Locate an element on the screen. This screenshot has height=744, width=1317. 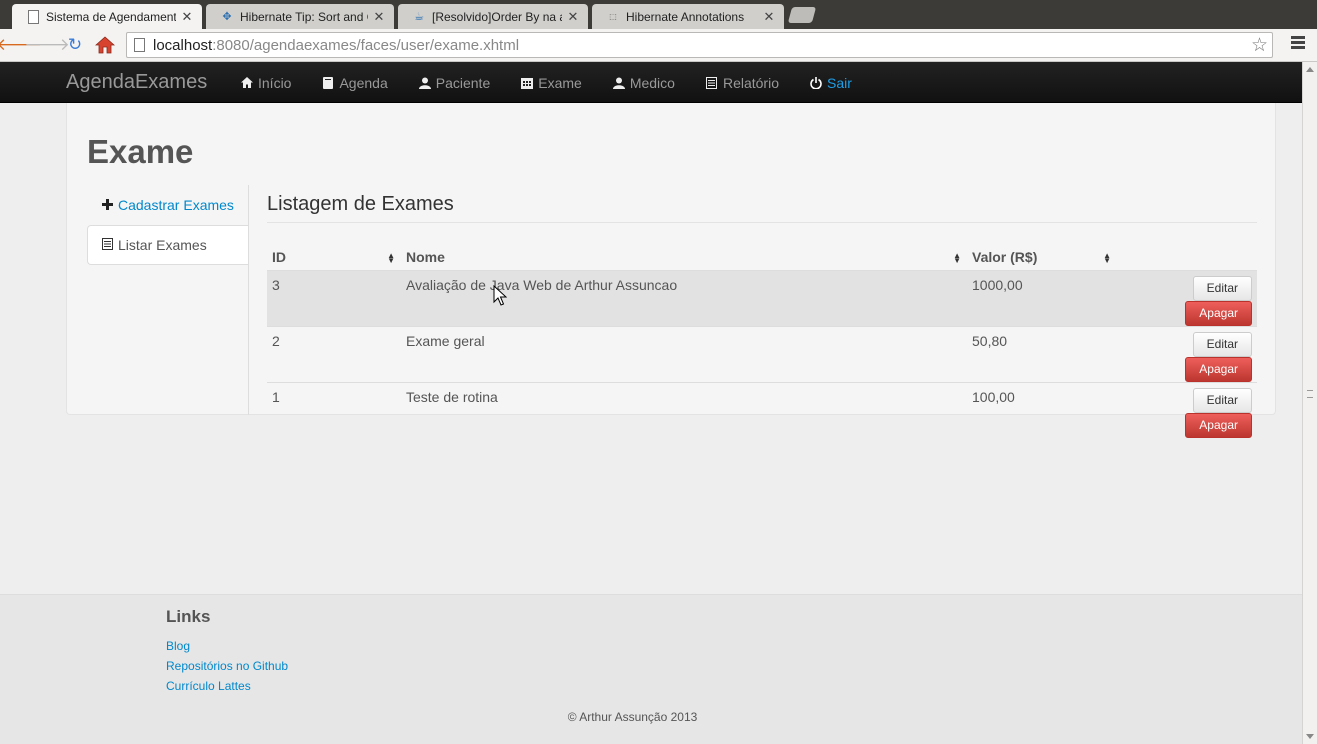
nav-sair: Sair is located at coordinates (831, 83).